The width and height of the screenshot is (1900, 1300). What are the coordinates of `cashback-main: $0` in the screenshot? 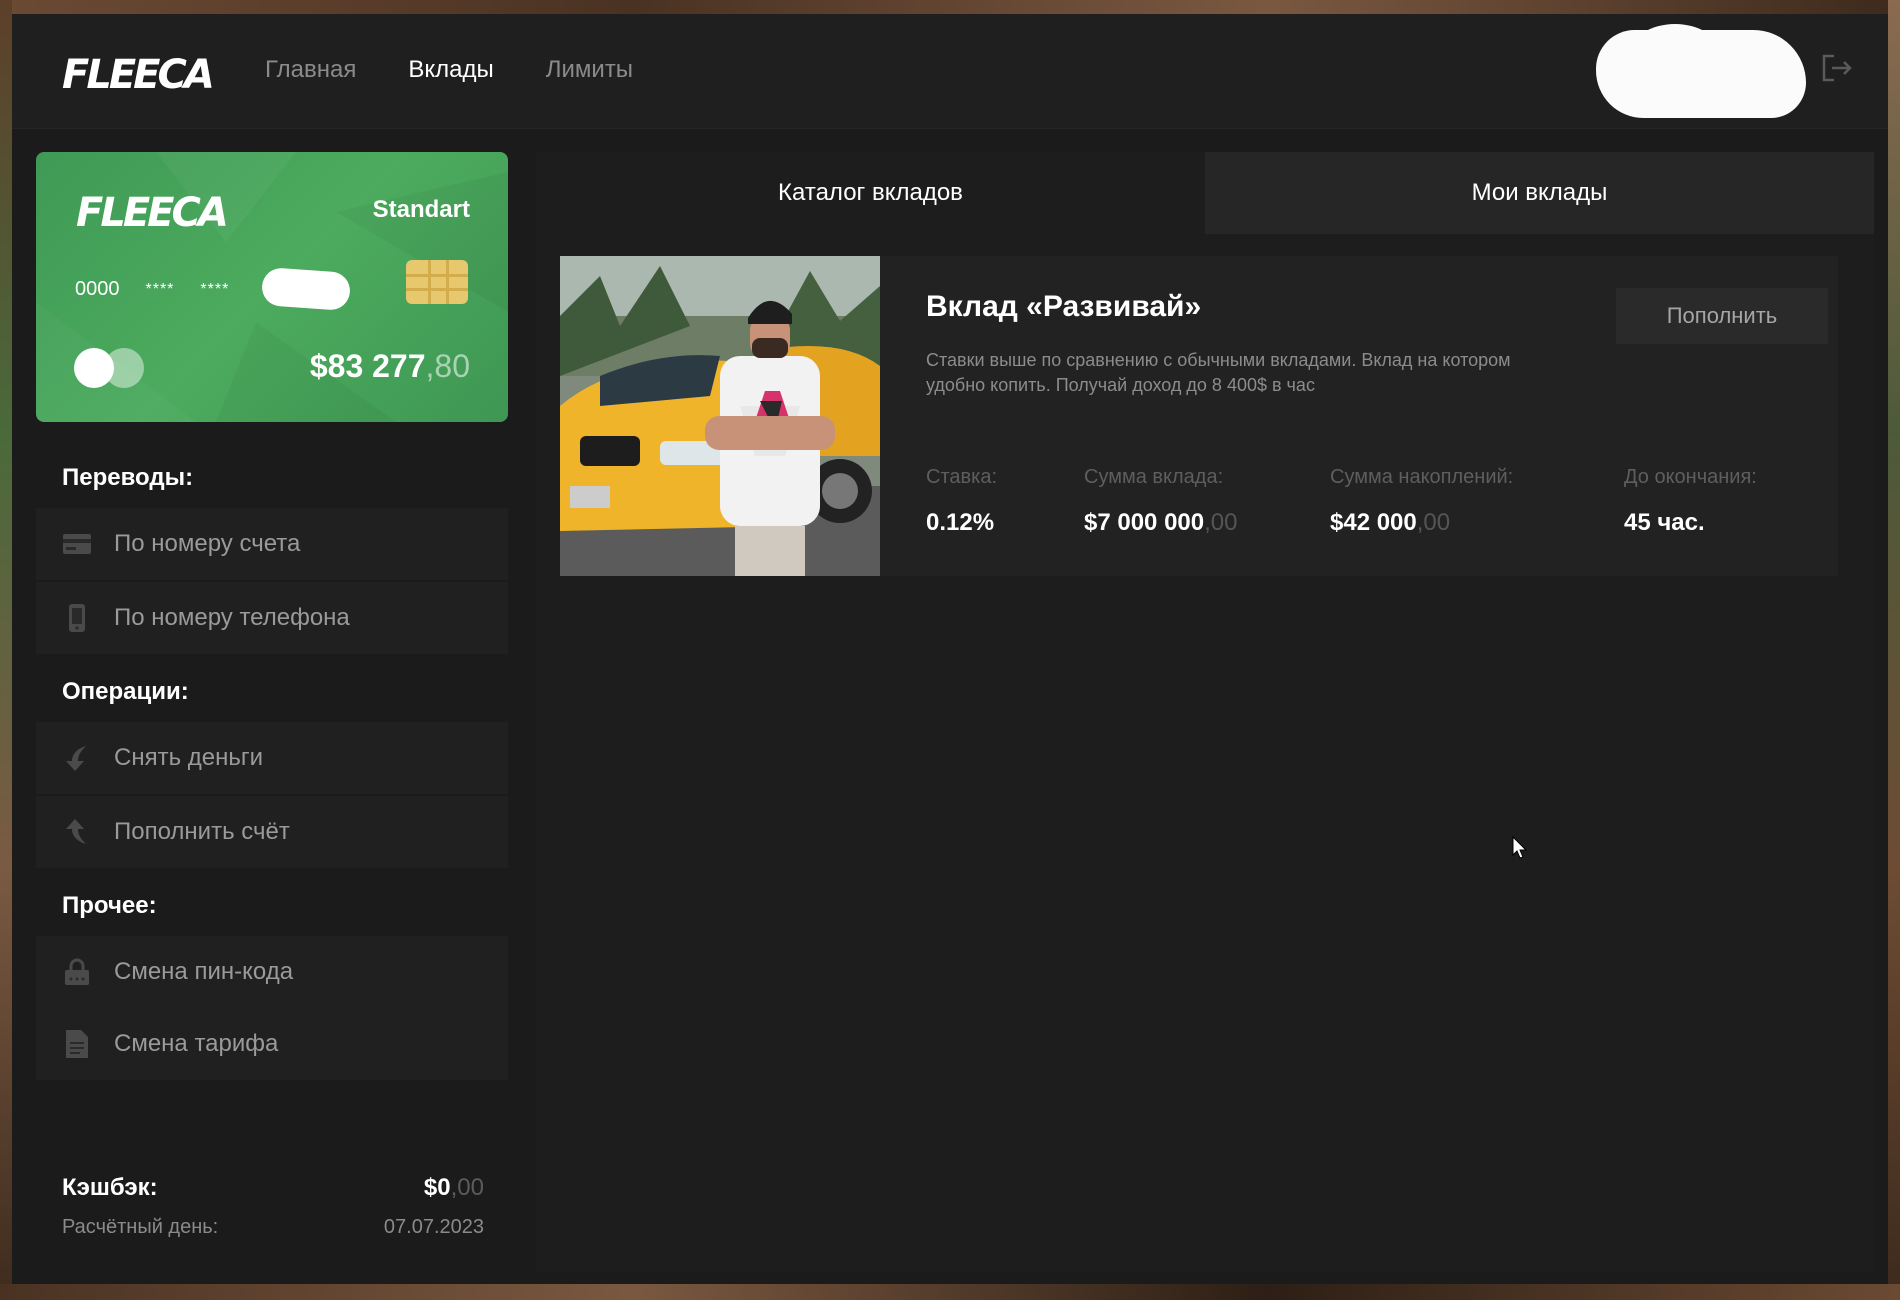 It's located at (437, 1187).